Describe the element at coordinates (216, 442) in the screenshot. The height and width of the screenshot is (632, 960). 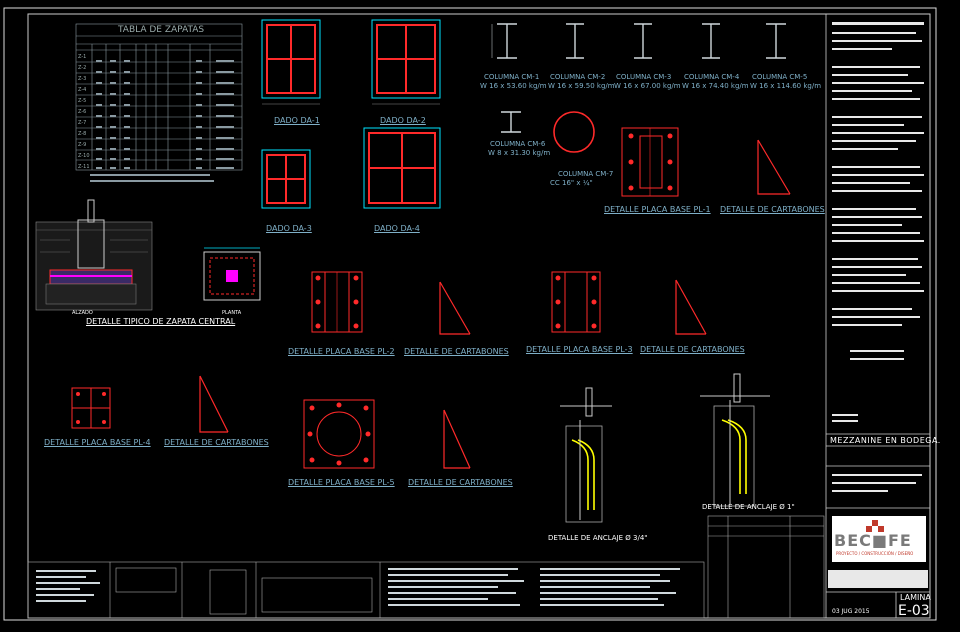
I see `detalle-cartabones-4-label: DETALLE DE CARTABONES` at that location.